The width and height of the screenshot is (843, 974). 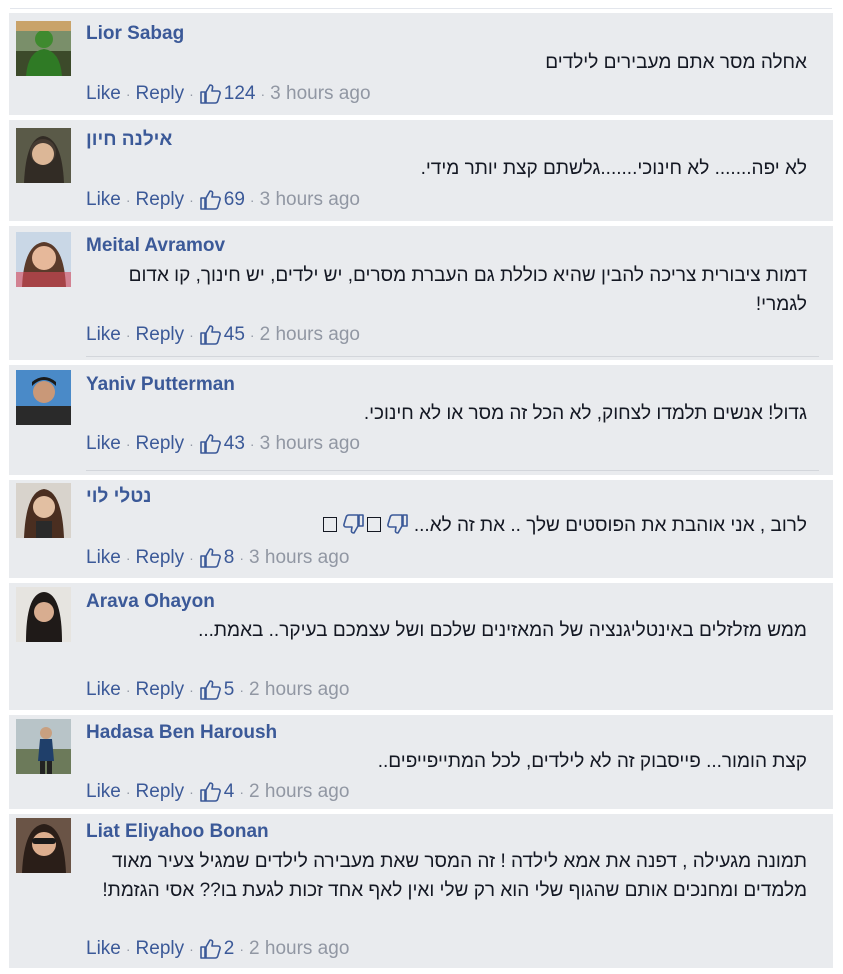 I want to click on commenter-name: Yaniv Putterman, so click(x=160, y=385).